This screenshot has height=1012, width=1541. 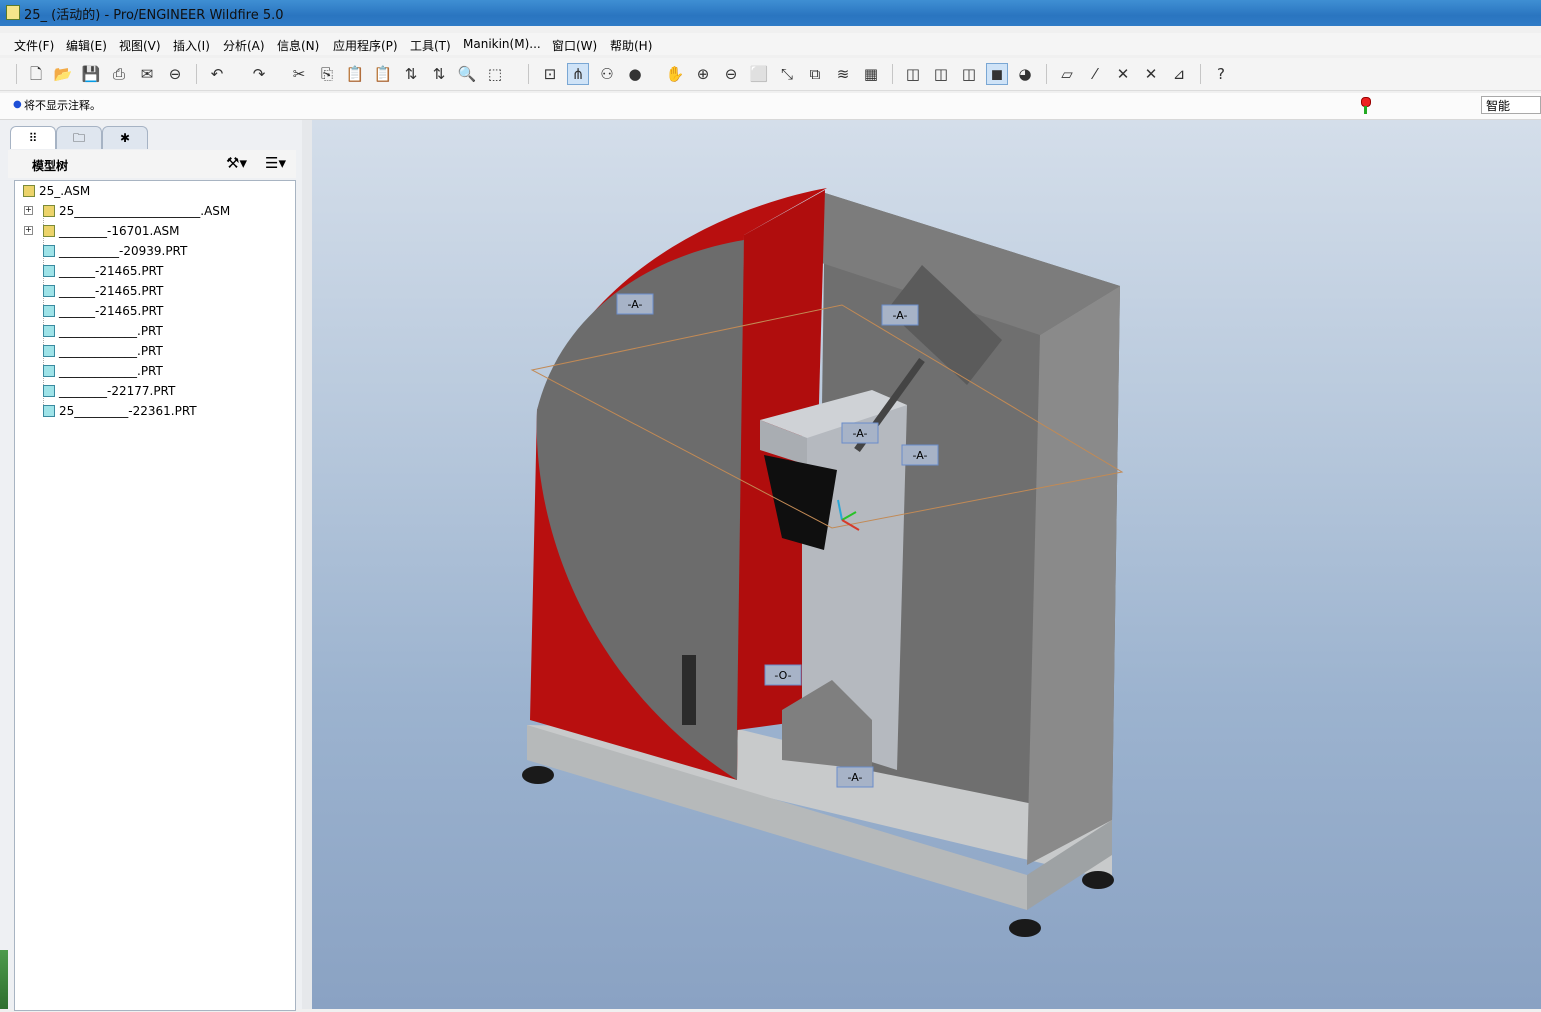 I want to click on datum-tag: -O-, so click(x=783, y=675).